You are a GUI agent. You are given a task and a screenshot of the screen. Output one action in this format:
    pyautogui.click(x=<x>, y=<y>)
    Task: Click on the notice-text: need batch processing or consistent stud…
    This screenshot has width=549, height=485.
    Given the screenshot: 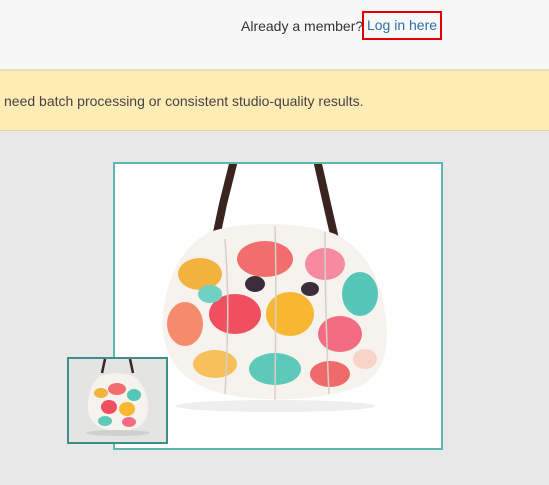 What is the action you would take?
    pyautogui.click(x=184, y=101)
    